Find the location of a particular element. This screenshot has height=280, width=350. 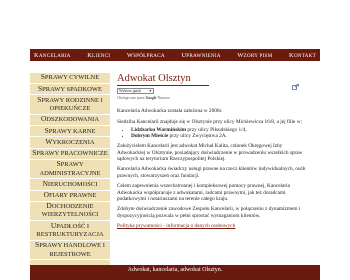

sidebar-item-sprawy-cywilne: Sprawy cywilne is located at coordinates (70, 79).